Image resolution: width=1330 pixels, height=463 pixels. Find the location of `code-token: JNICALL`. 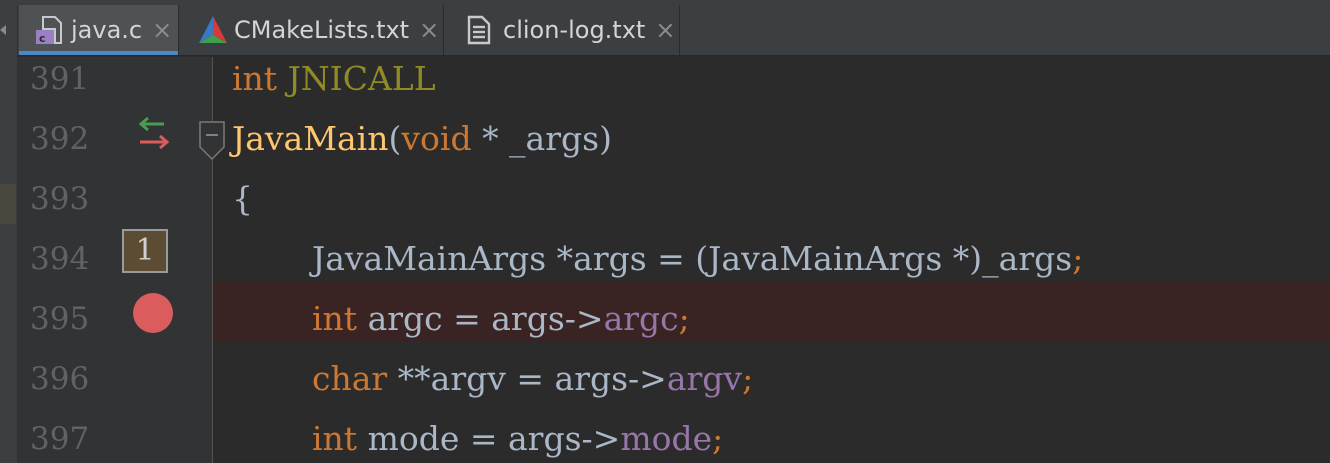

code-token: JNICALL is located at coordinates (361, 78).